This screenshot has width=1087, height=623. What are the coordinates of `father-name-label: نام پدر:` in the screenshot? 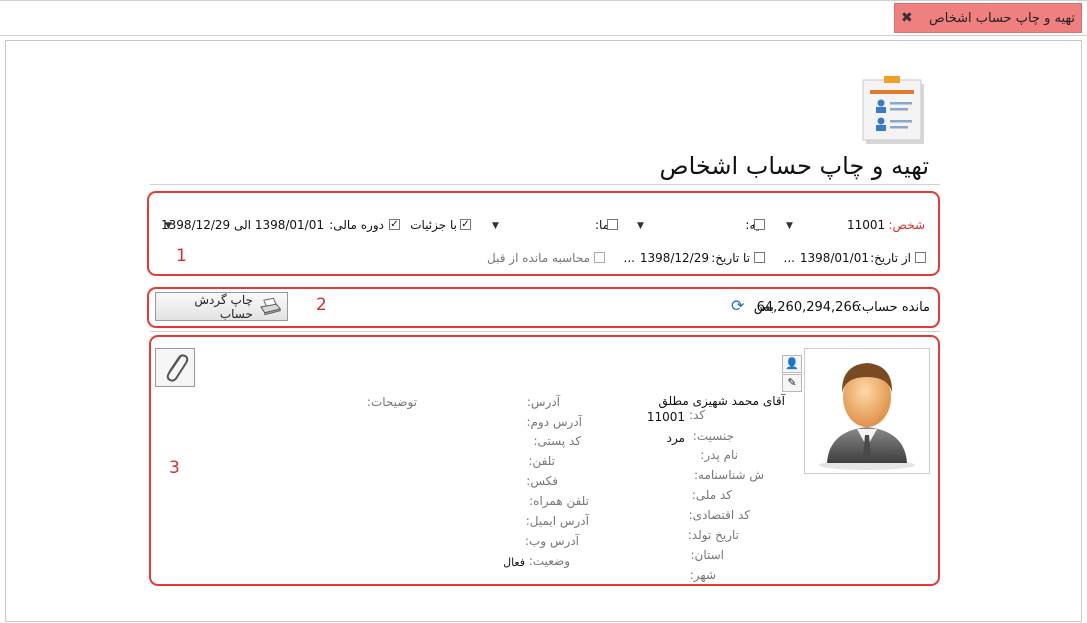 It's located at (719, 455).